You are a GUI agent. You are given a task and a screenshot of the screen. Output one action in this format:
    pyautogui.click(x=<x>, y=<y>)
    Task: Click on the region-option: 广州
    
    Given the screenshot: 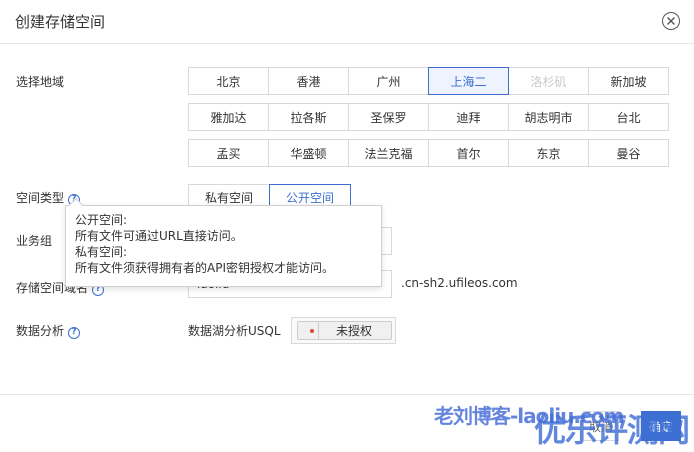 What is the action you would take?
    pyautogui.click(x=388, y=81)
    